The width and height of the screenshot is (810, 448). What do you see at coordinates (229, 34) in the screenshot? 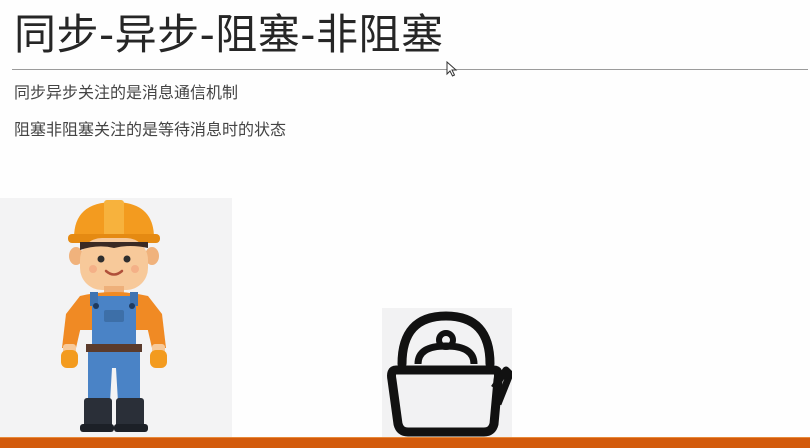
I see `slide-title: 同步-异步-阻塞-非阻塞` at bounding box center [229, 34].